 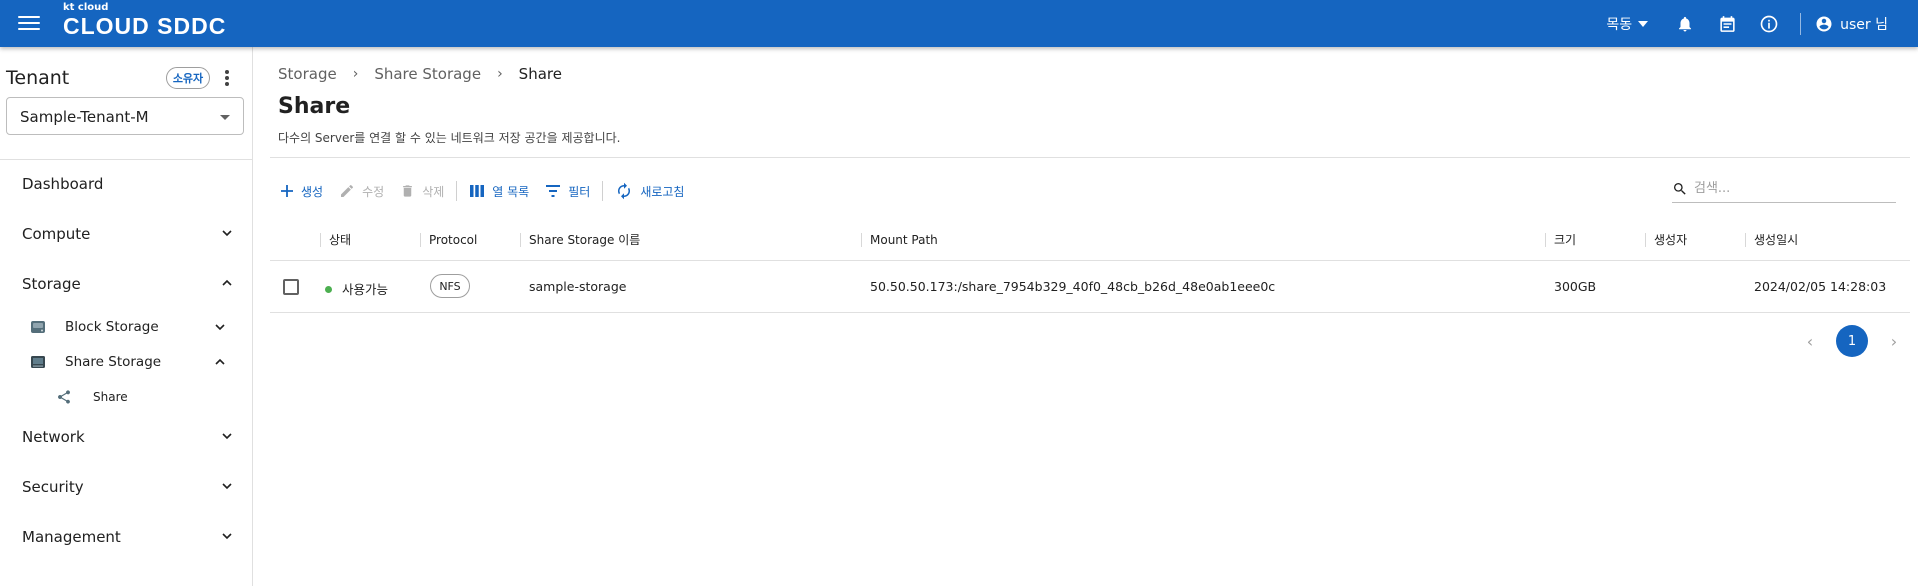 What do you see at coordinates (1820, 286) in the screenshot?
I see `created-at-cell: 2024/02/05 14:28:03` at bounding box center [1820, 286].